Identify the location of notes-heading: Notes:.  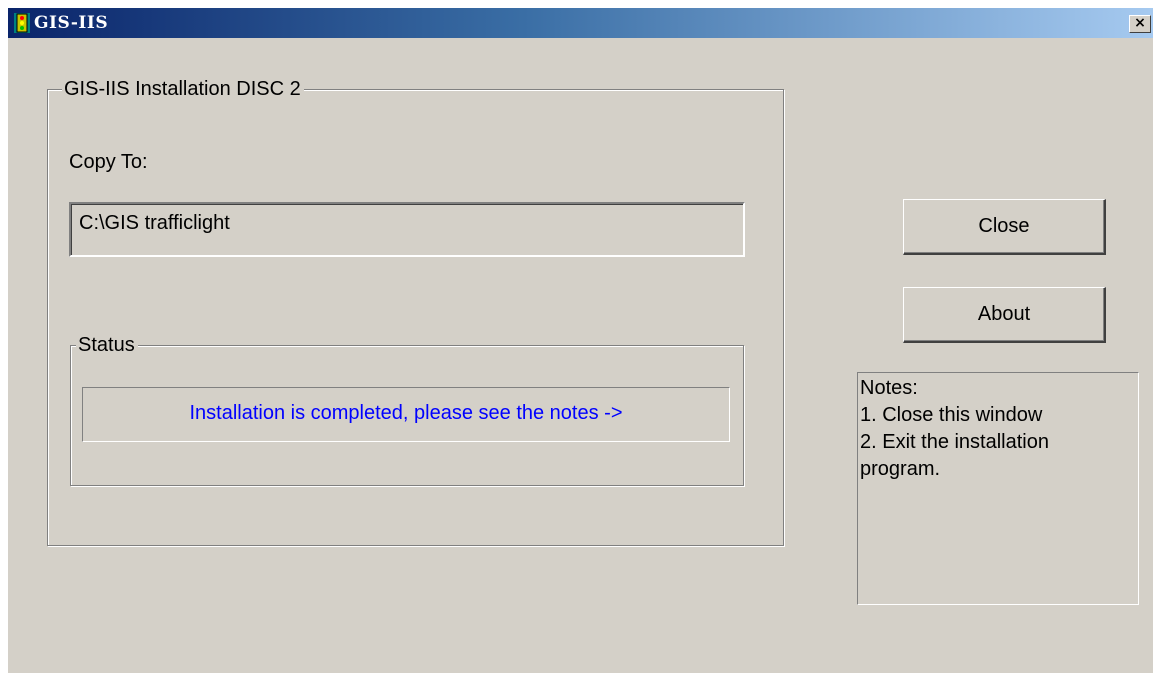
(889, 388).